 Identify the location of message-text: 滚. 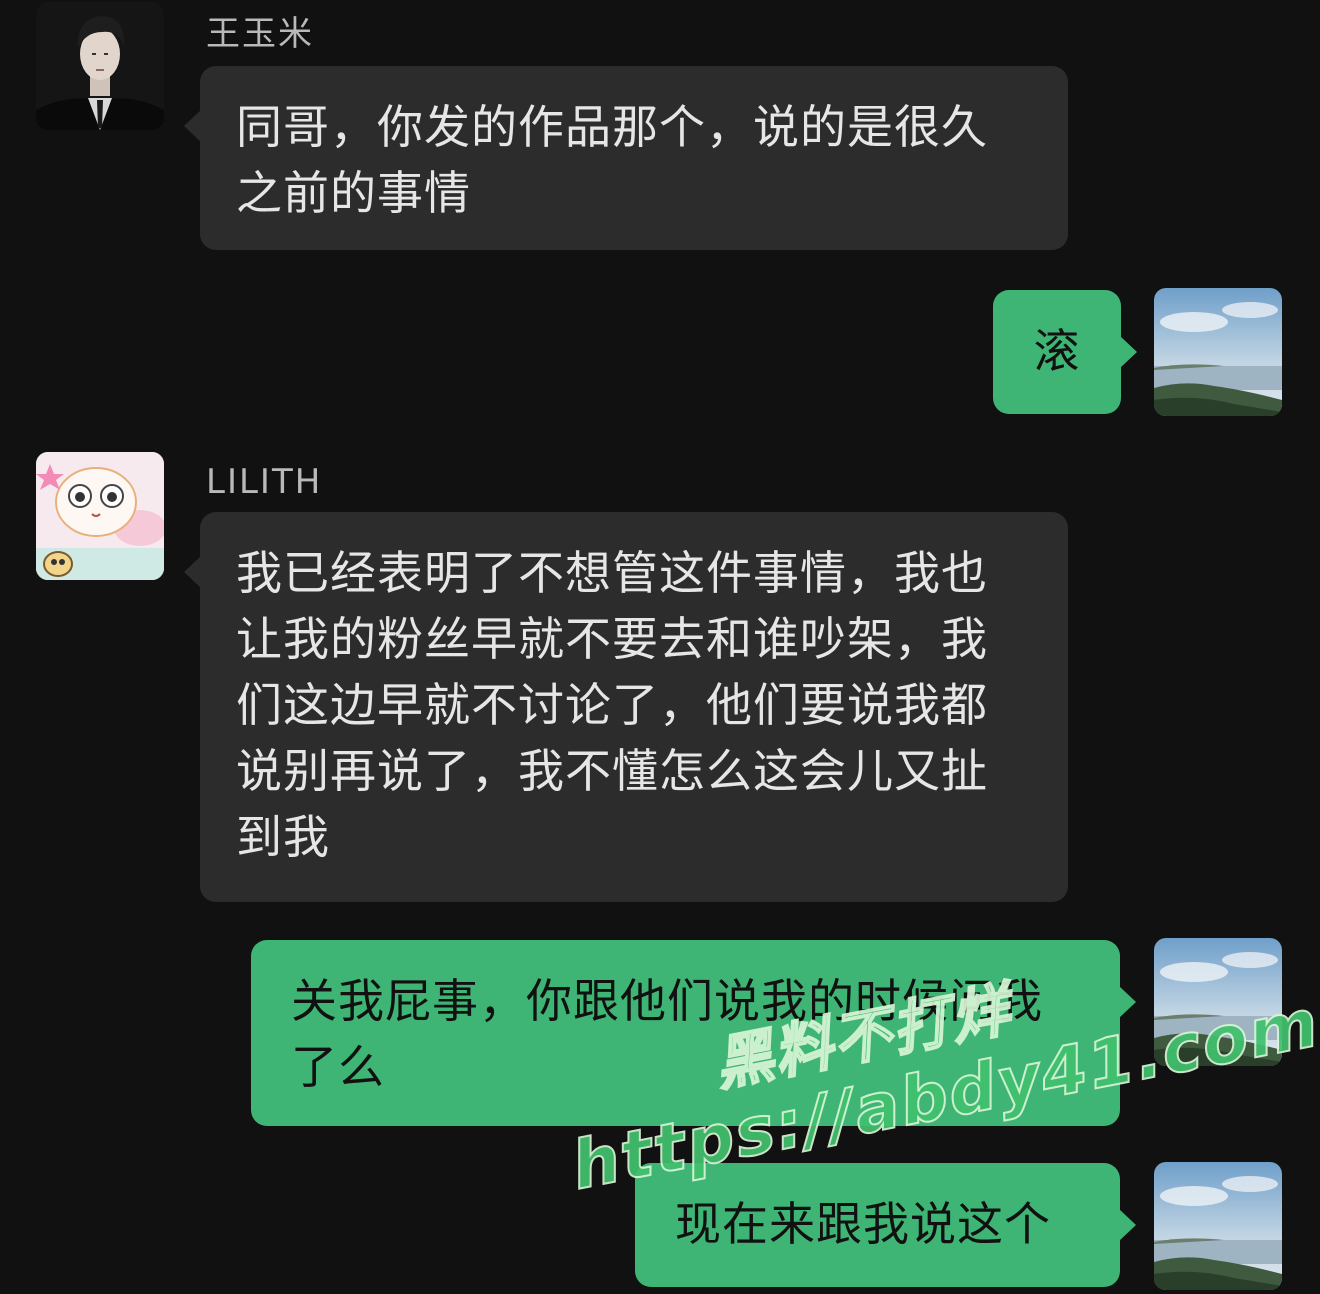
(1057, 351).